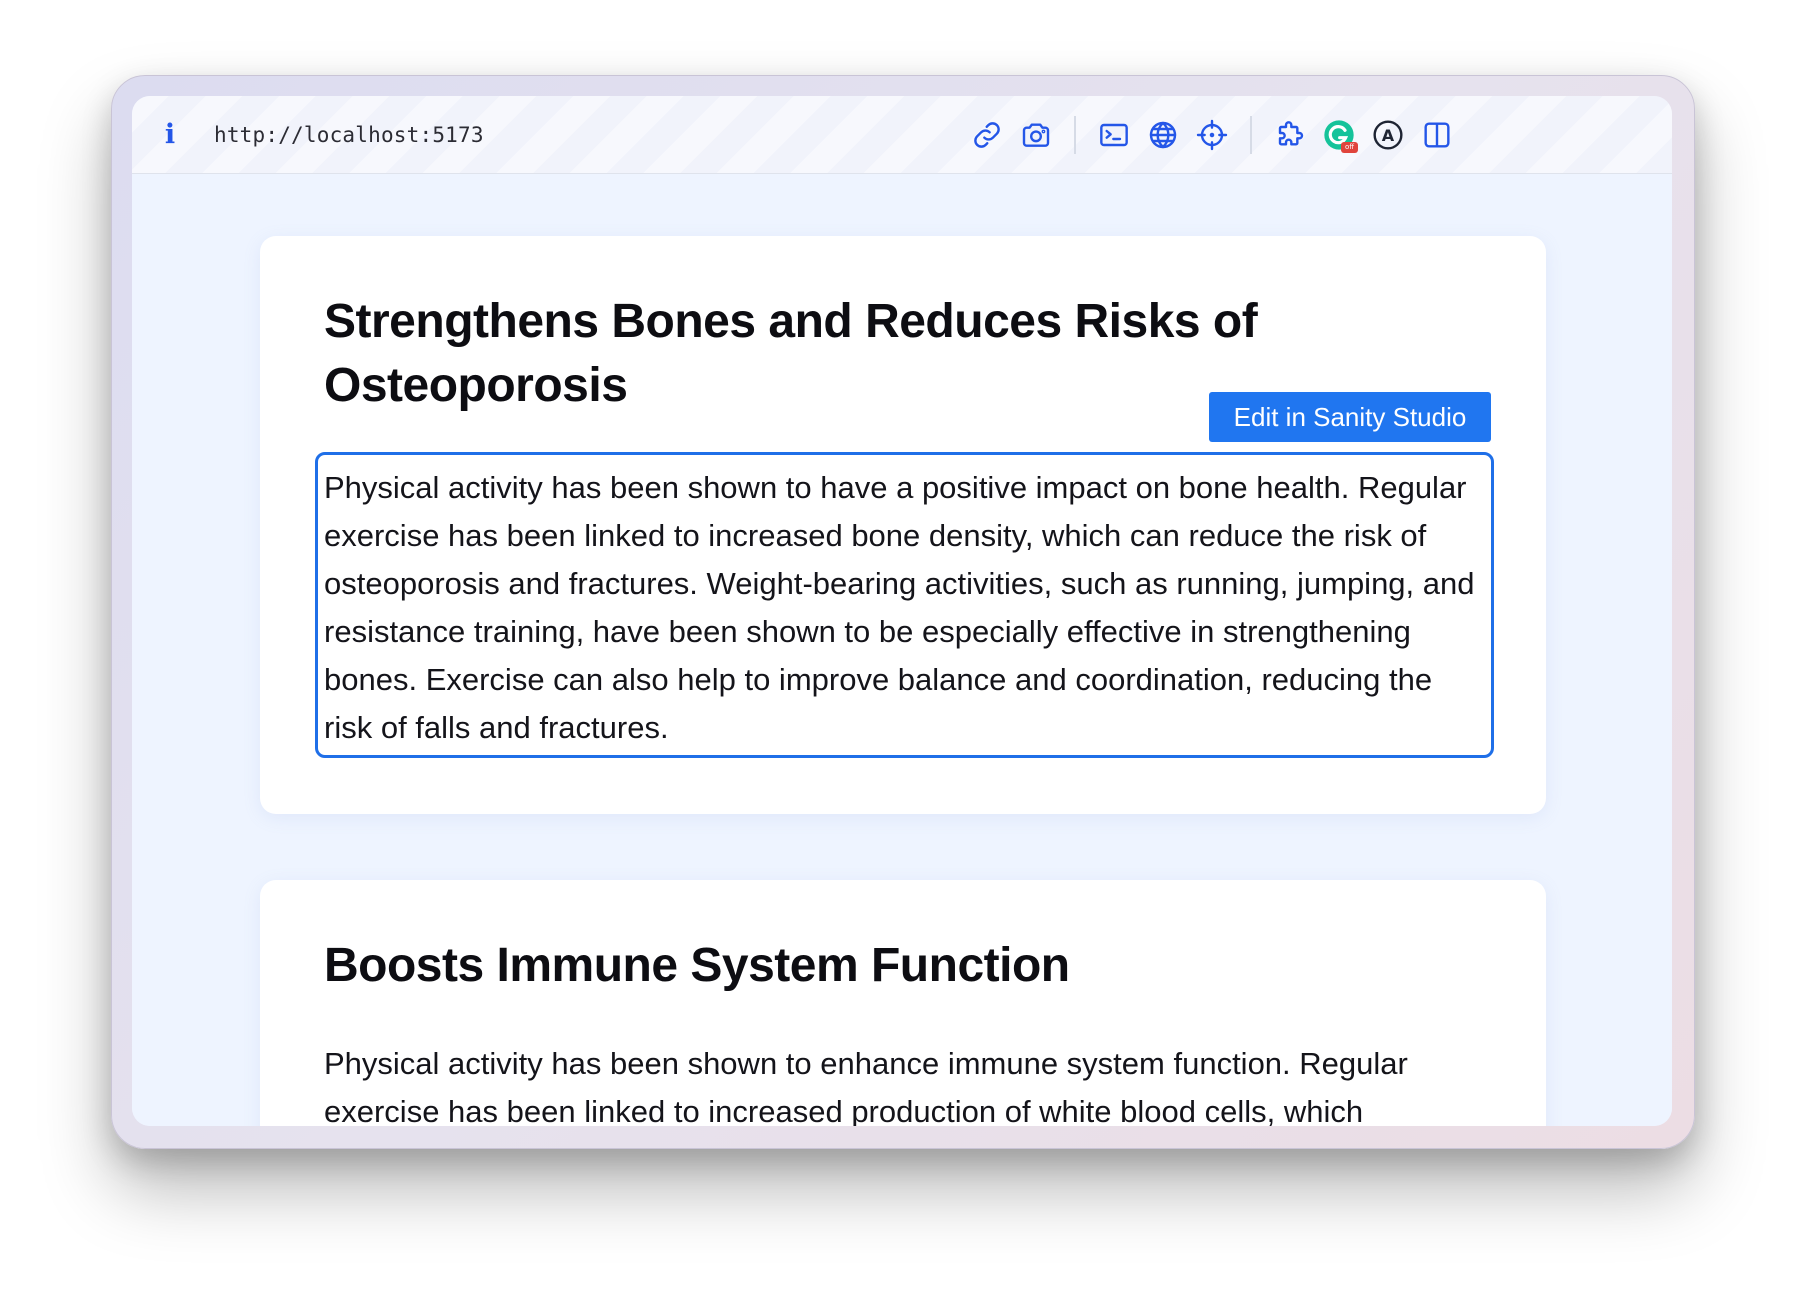 Image resolution: width=1796 pixels, height=1292 pixels. Describe the element at coordinates (697, 965) in the screenshot. I see `article-title: Boosts Immune System Function` at that location.